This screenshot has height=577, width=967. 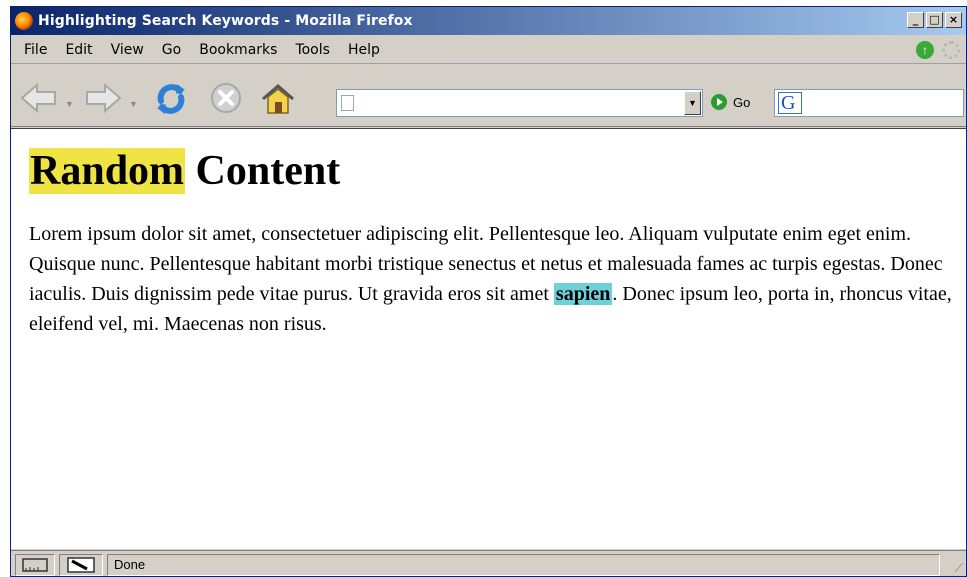 What do you see at coordinates (78, 50) in the screenshot?
I see `menu-edit: Edit` at bounding box center [78, 50].